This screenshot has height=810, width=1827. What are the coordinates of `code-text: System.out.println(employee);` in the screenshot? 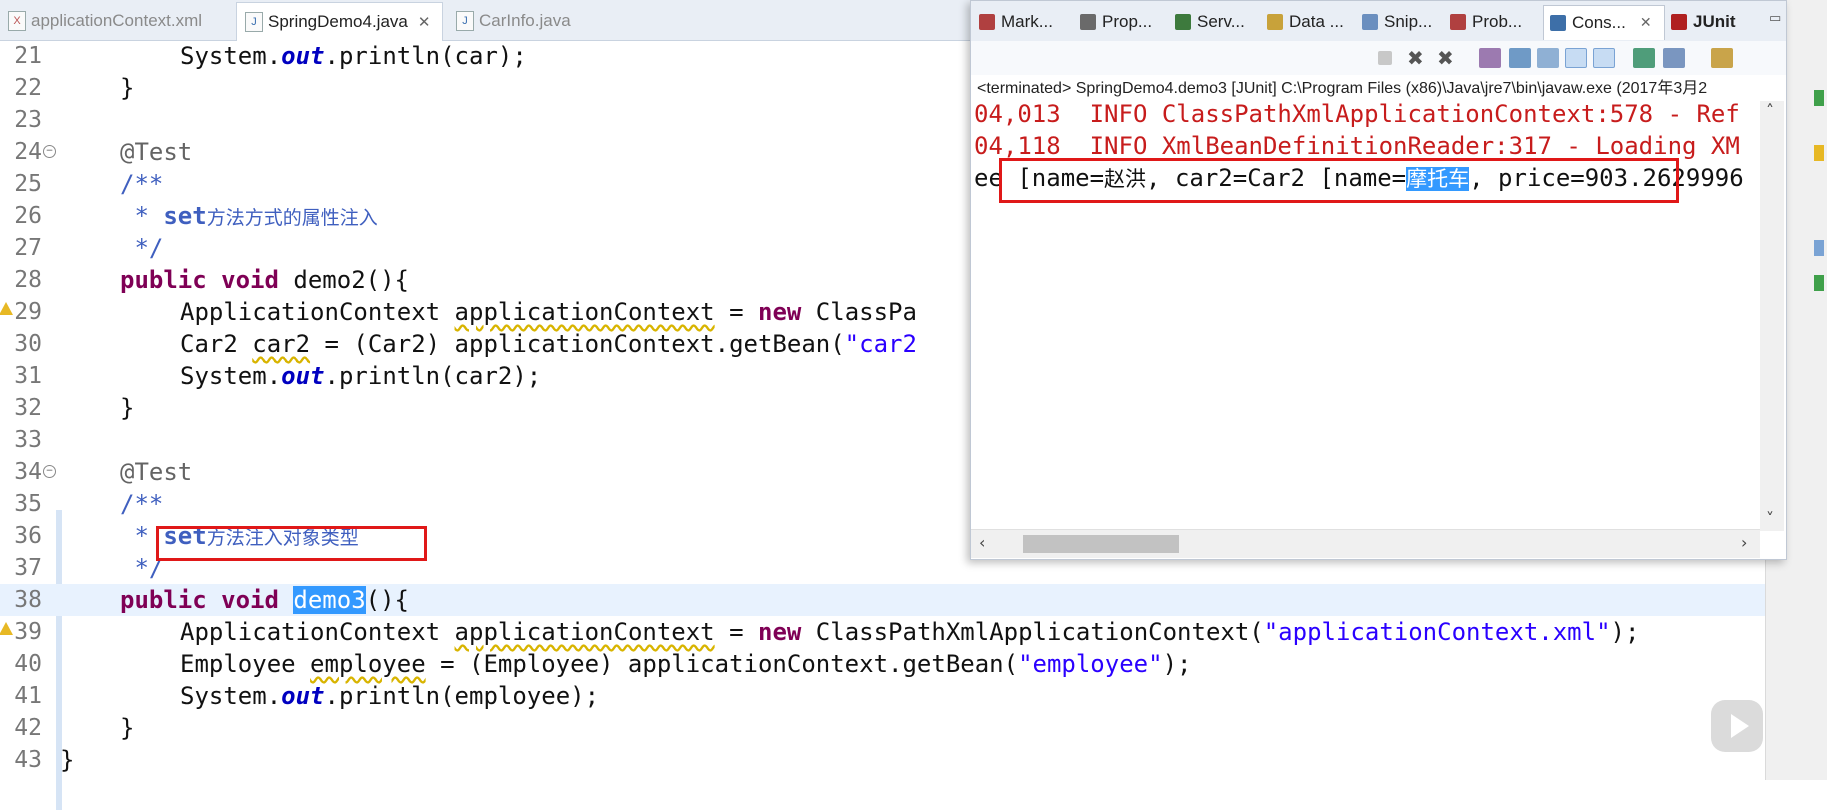 It's located at (390, 696).